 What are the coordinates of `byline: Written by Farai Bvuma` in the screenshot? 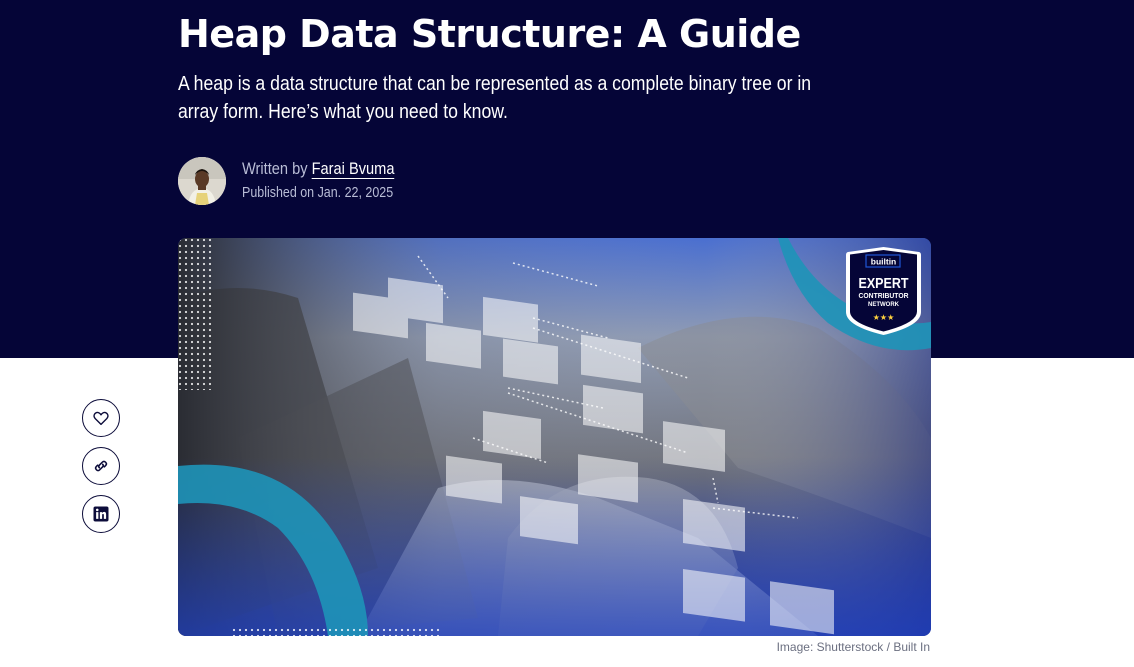 It's located at (318, 169).